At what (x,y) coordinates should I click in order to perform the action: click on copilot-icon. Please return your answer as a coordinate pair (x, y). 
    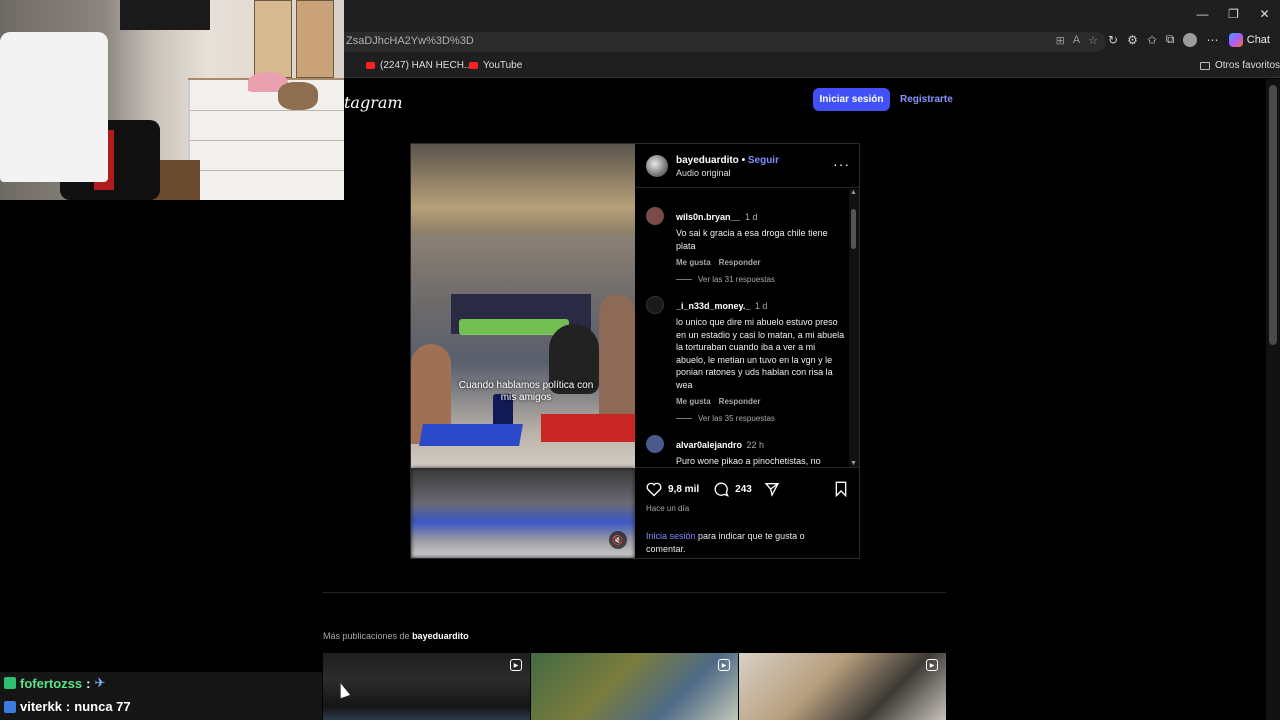
    Looking at the image, I should click on (1235, 40).